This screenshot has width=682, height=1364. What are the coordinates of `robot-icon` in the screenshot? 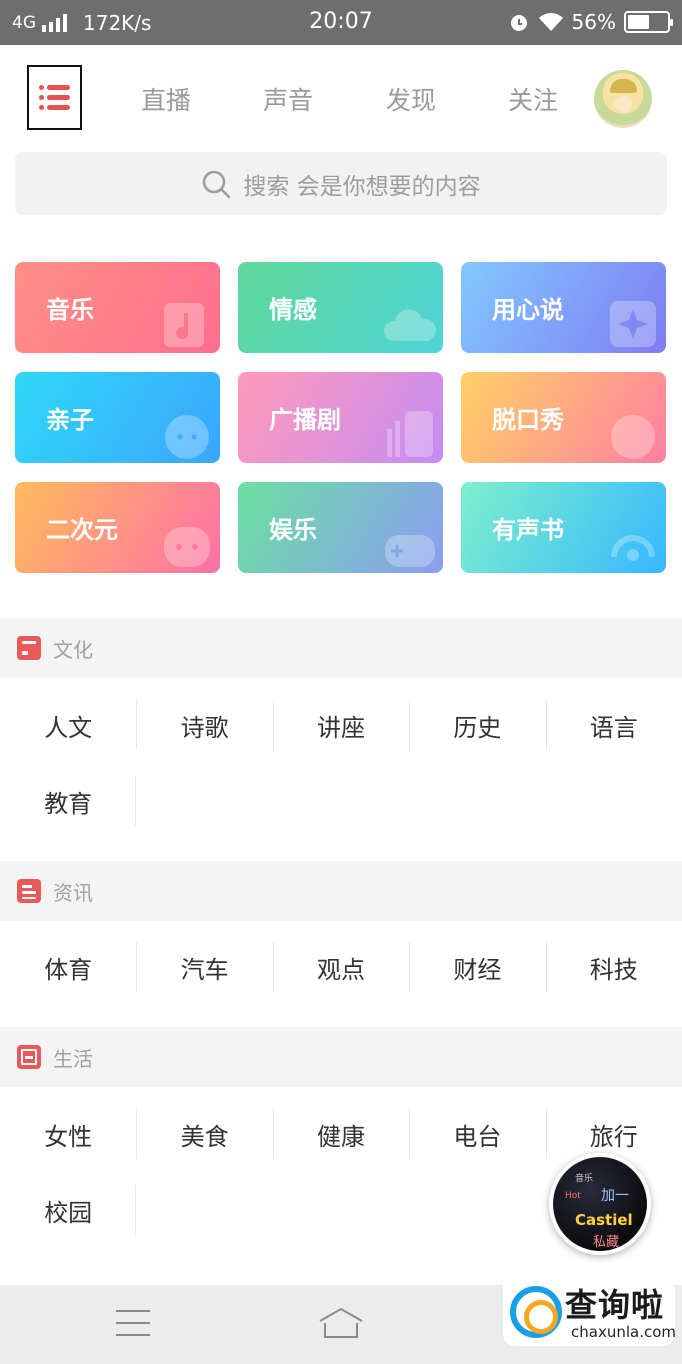 It's located at (187, 547).